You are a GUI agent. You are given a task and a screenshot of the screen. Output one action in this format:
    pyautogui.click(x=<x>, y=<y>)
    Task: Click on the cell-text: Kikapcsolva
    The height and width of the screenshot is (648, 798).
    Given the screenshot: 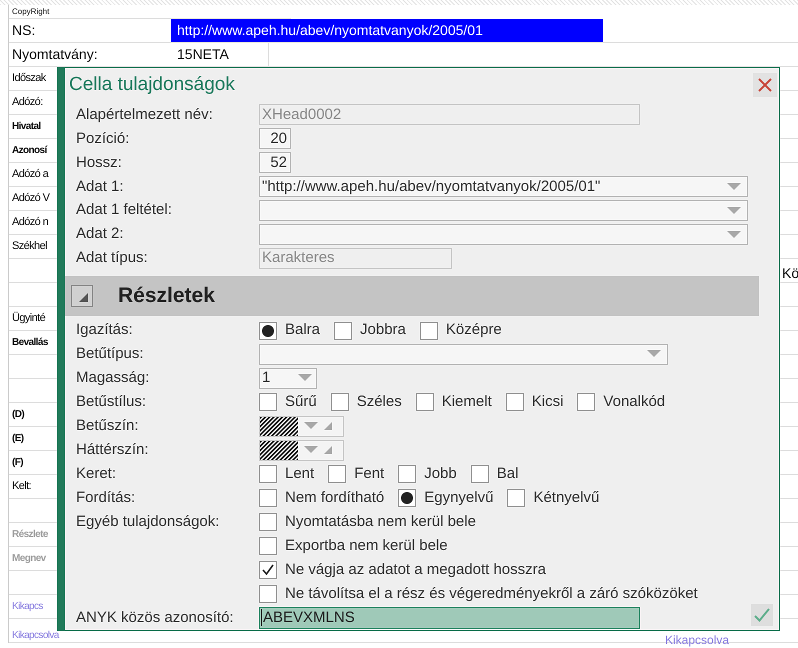 What is the action you would take?
    pyautogui.click(x=697, y=640)
    